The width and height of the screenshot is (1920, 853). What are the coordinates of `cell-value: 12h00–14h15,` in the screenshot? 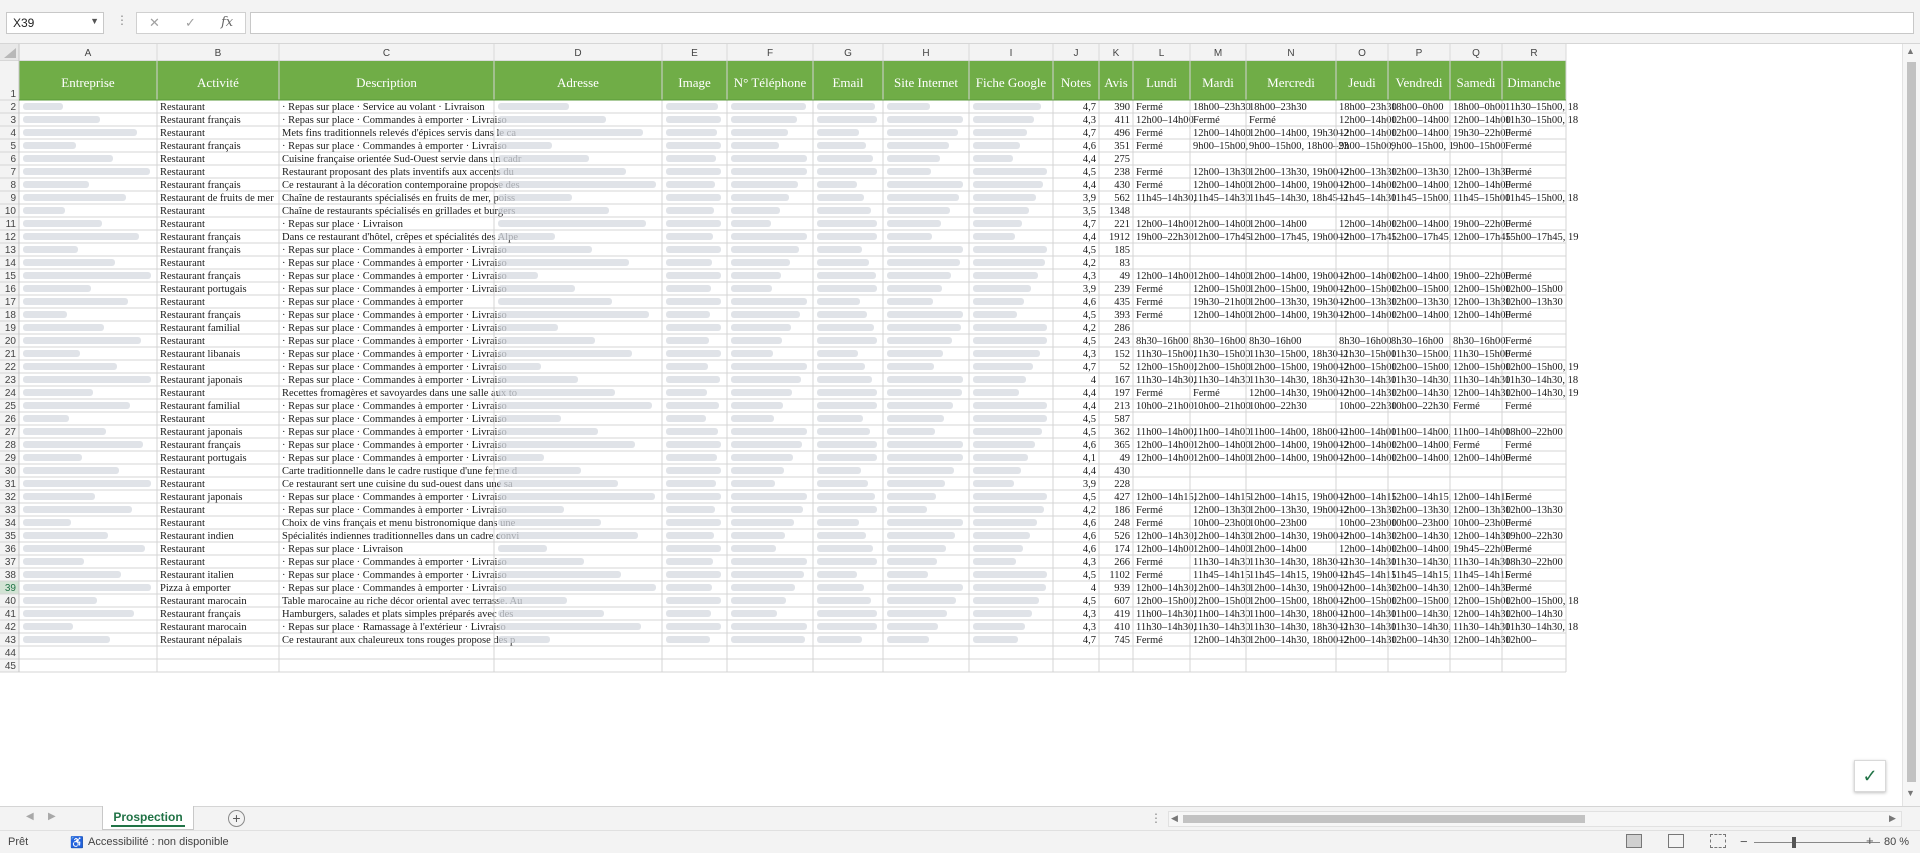 It's located at (1166, 497).